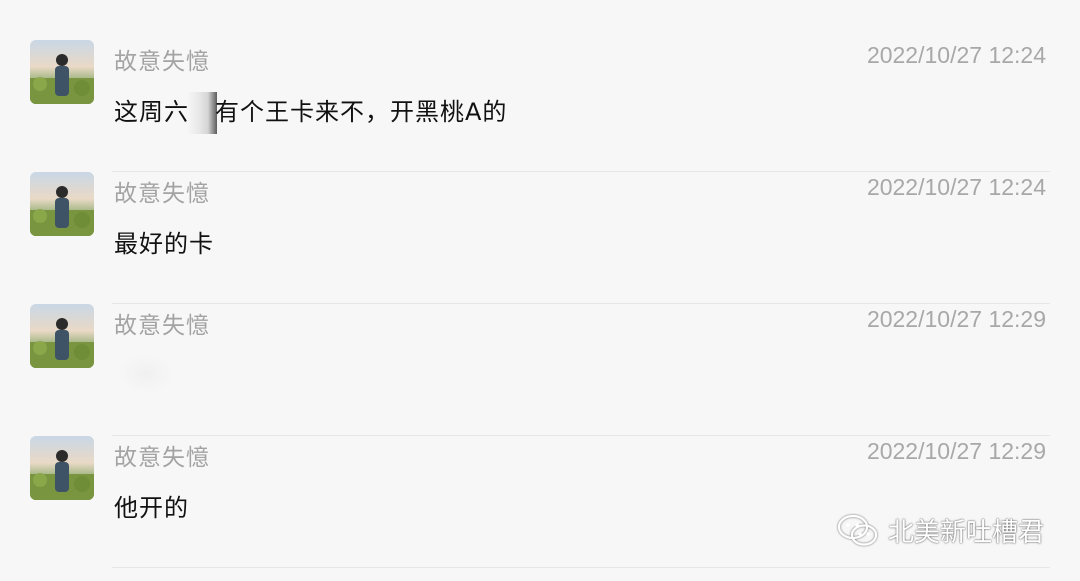 The width and height of the screenshot is (1080, 581). What do you see at coordinates (965, 533) in the screenshot?
I see `watermark-label: 北美新吐槽君` at bounding box center [965, 533].